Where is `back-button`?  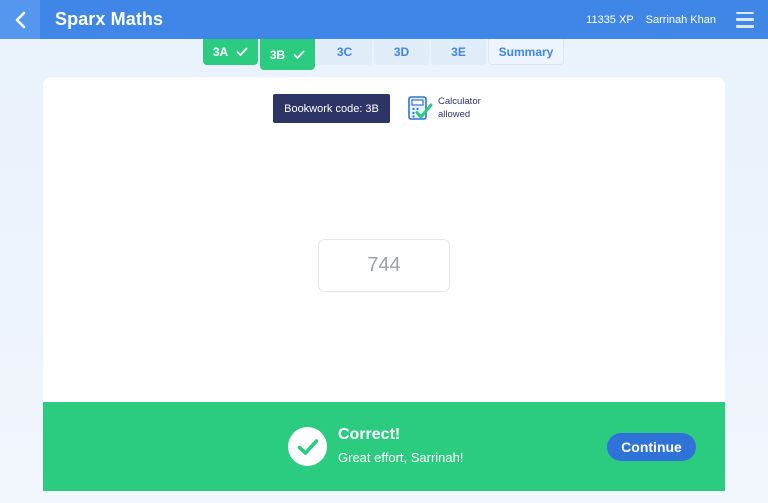 back-button is located at coordinates (20, 19).